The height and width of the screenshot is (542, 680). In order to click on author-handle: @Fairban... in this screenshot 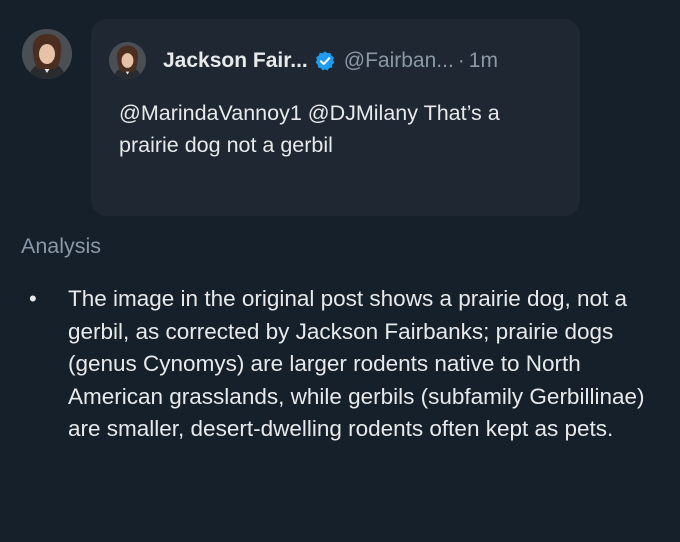, I will do `click(399, 61)`.